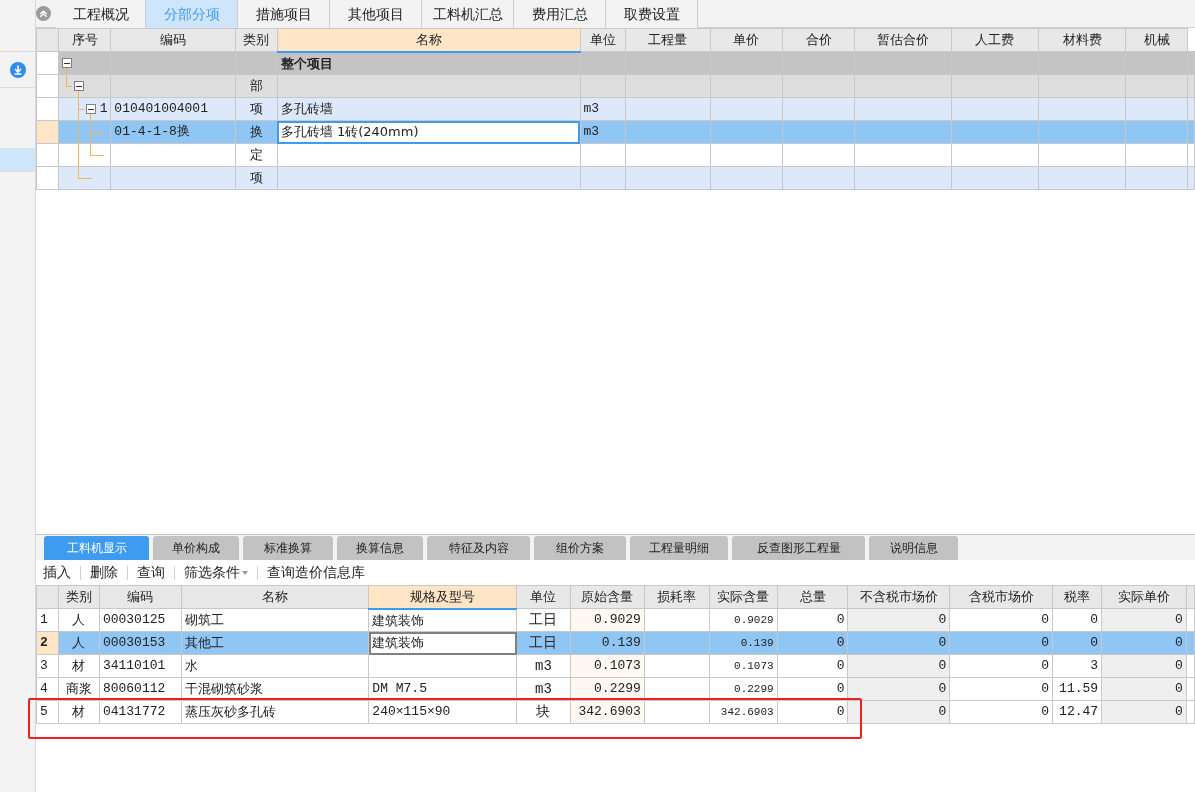  Describe the element at coordinates (677, 597) in the screenshot. I see `column-header: 损耗率` at that location.